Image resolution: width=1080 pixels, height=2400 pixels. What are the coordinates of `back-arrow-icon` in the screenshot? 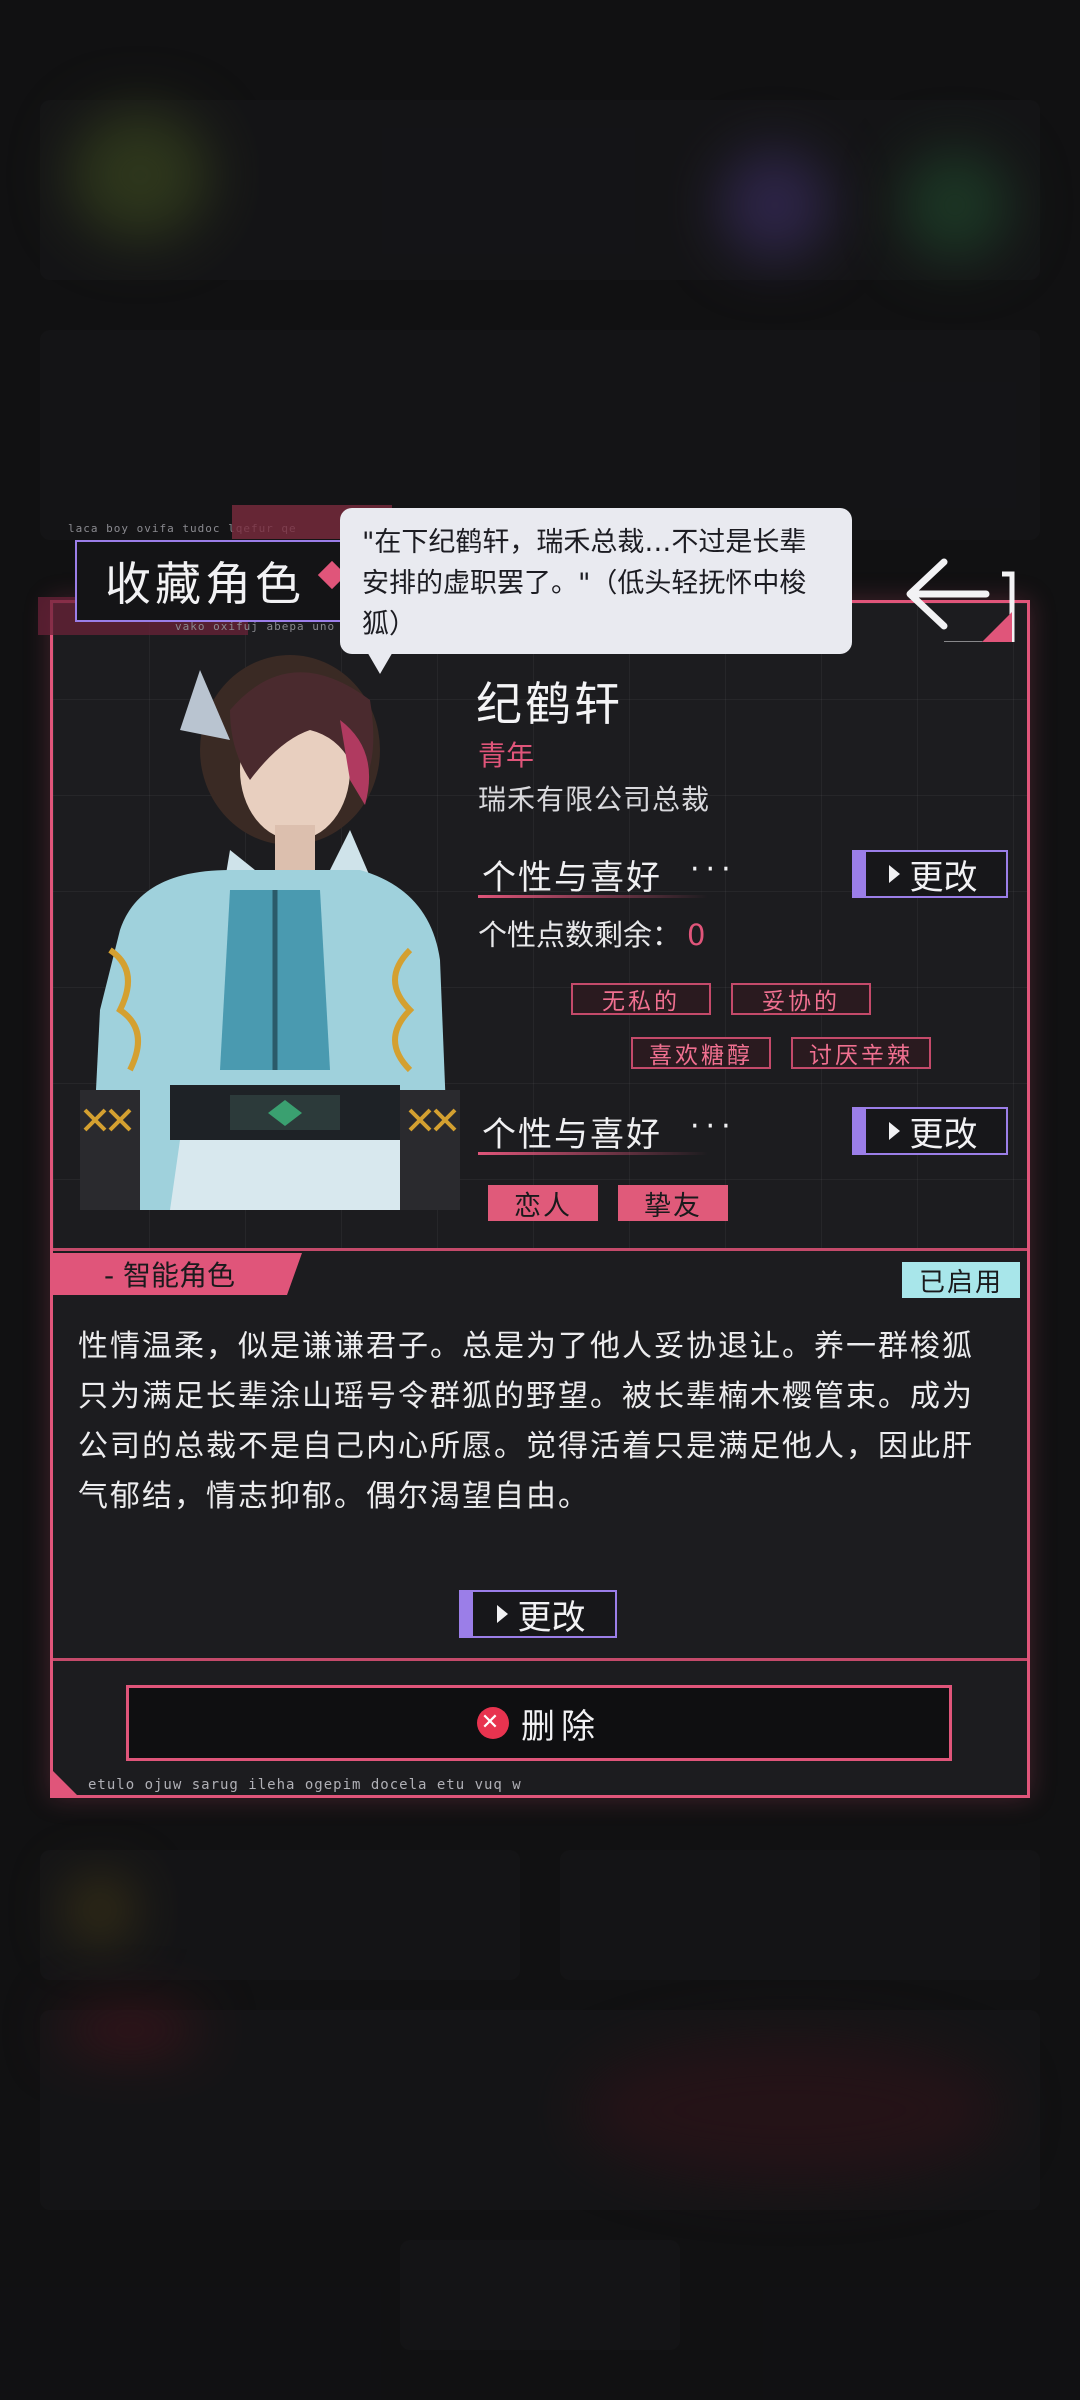 It's located at (960, 602).